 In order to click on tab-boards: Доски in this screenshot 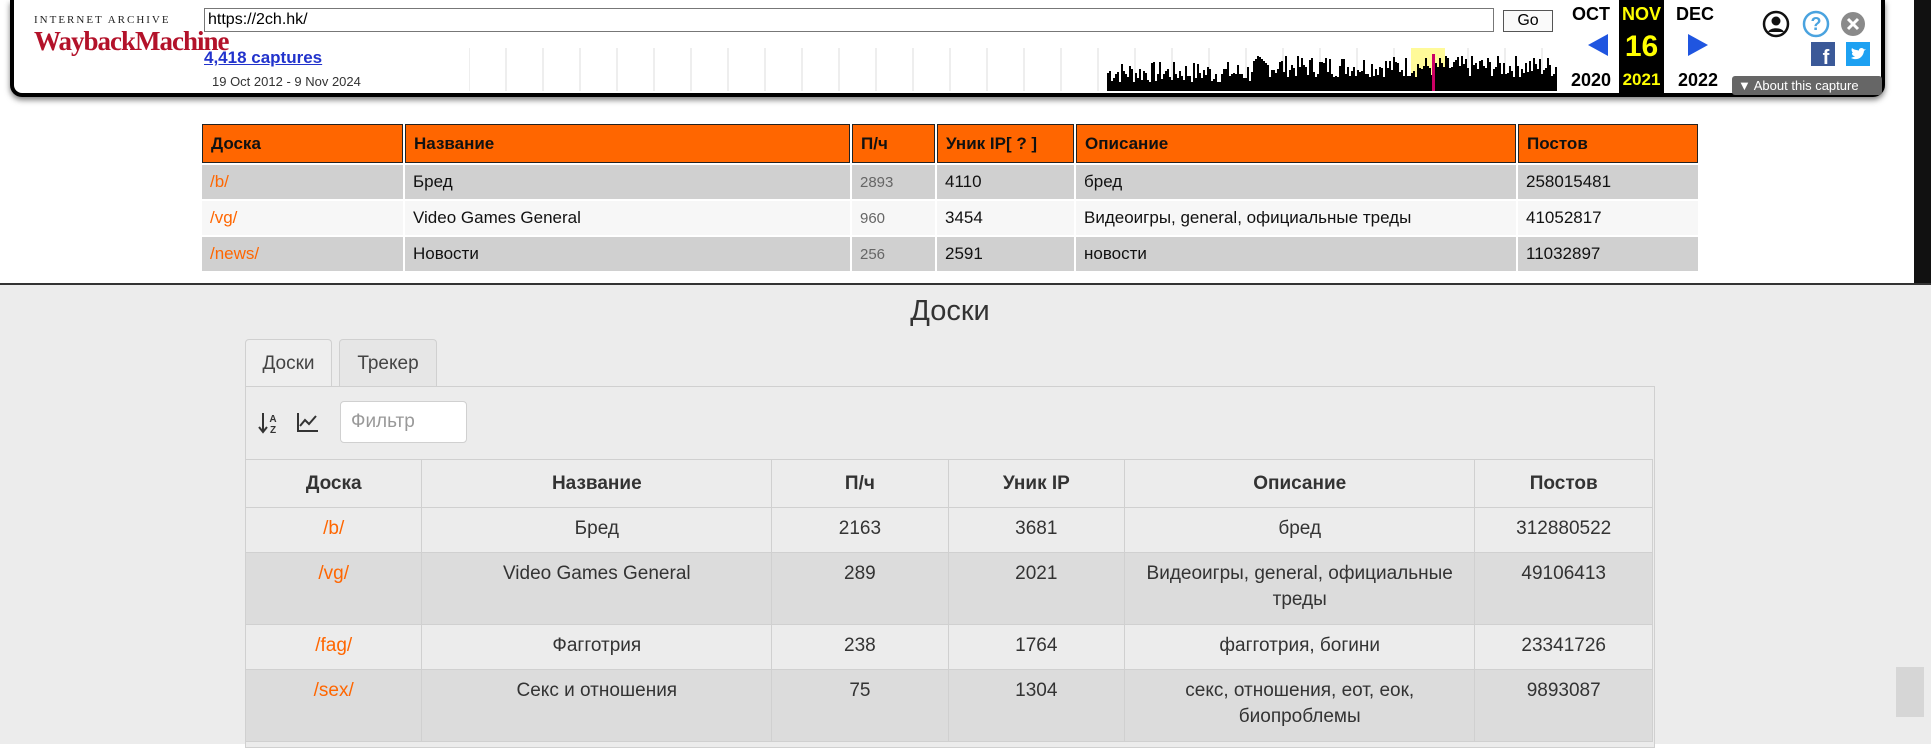, I will do `click(288, 363)`.